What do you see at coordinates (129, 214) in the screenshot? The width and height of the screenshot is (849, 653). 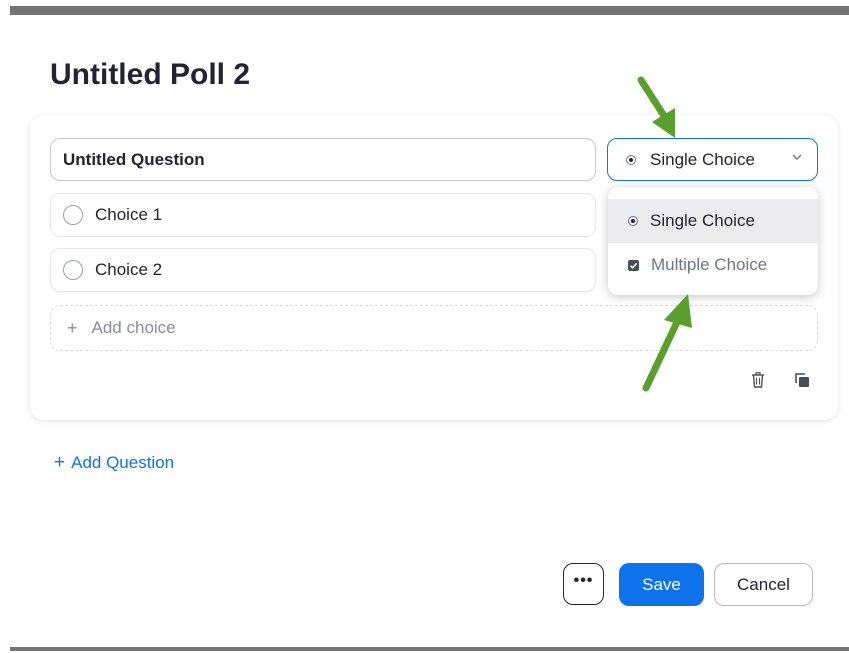 I see `choice-label: Choice 1` at bounding box center [129, 214].